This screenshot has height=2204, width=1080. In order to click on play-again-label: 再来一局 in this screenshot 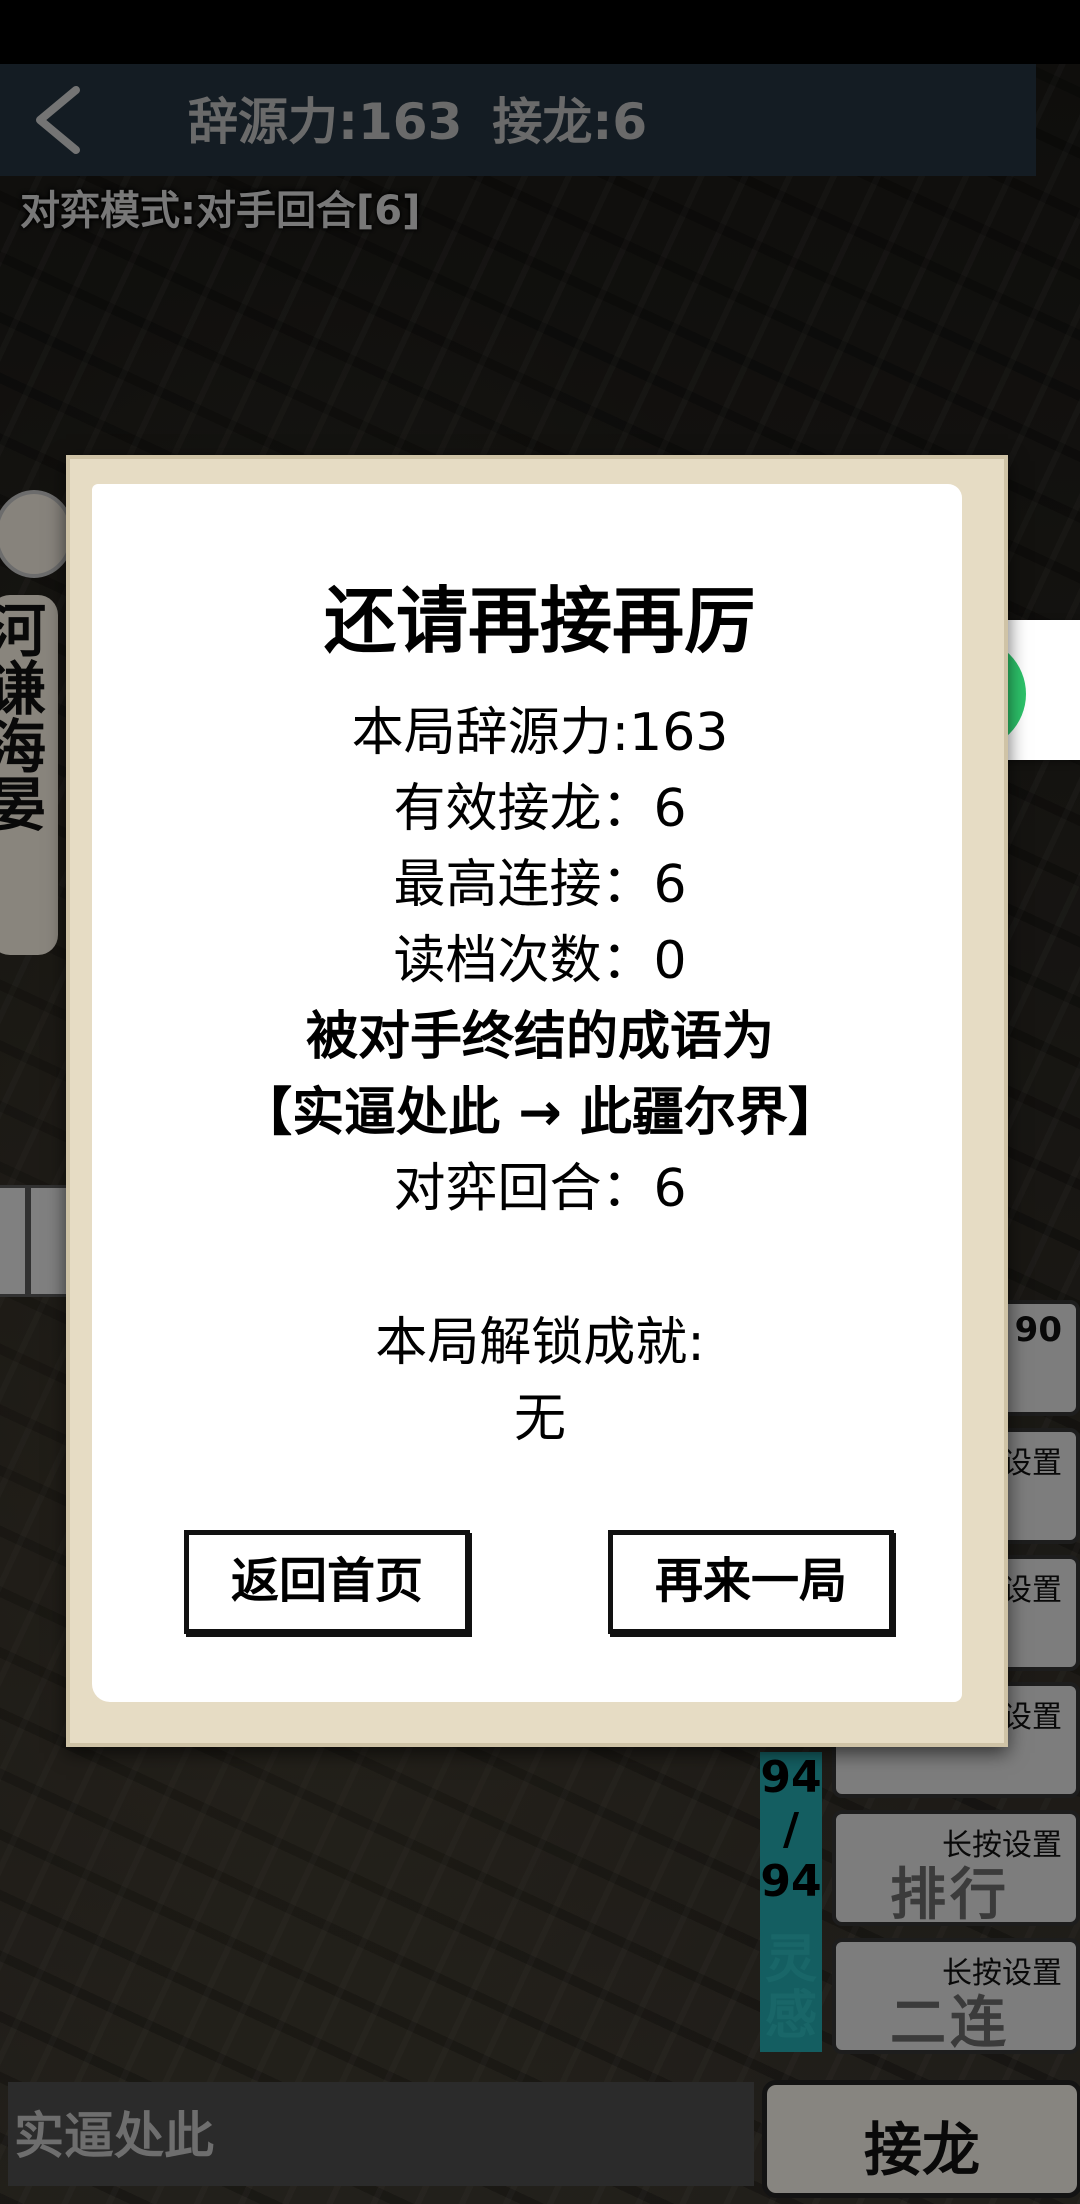, I will do `click(750, 1581)`.